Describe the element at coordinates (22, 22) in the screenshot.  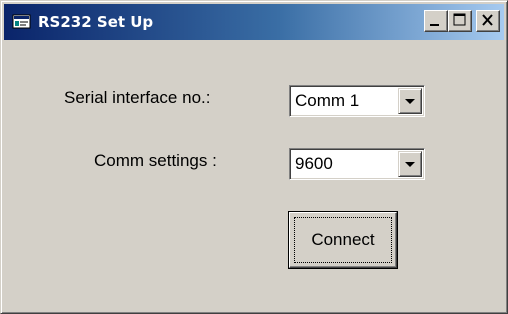
I see `app-window-icon` at that location.